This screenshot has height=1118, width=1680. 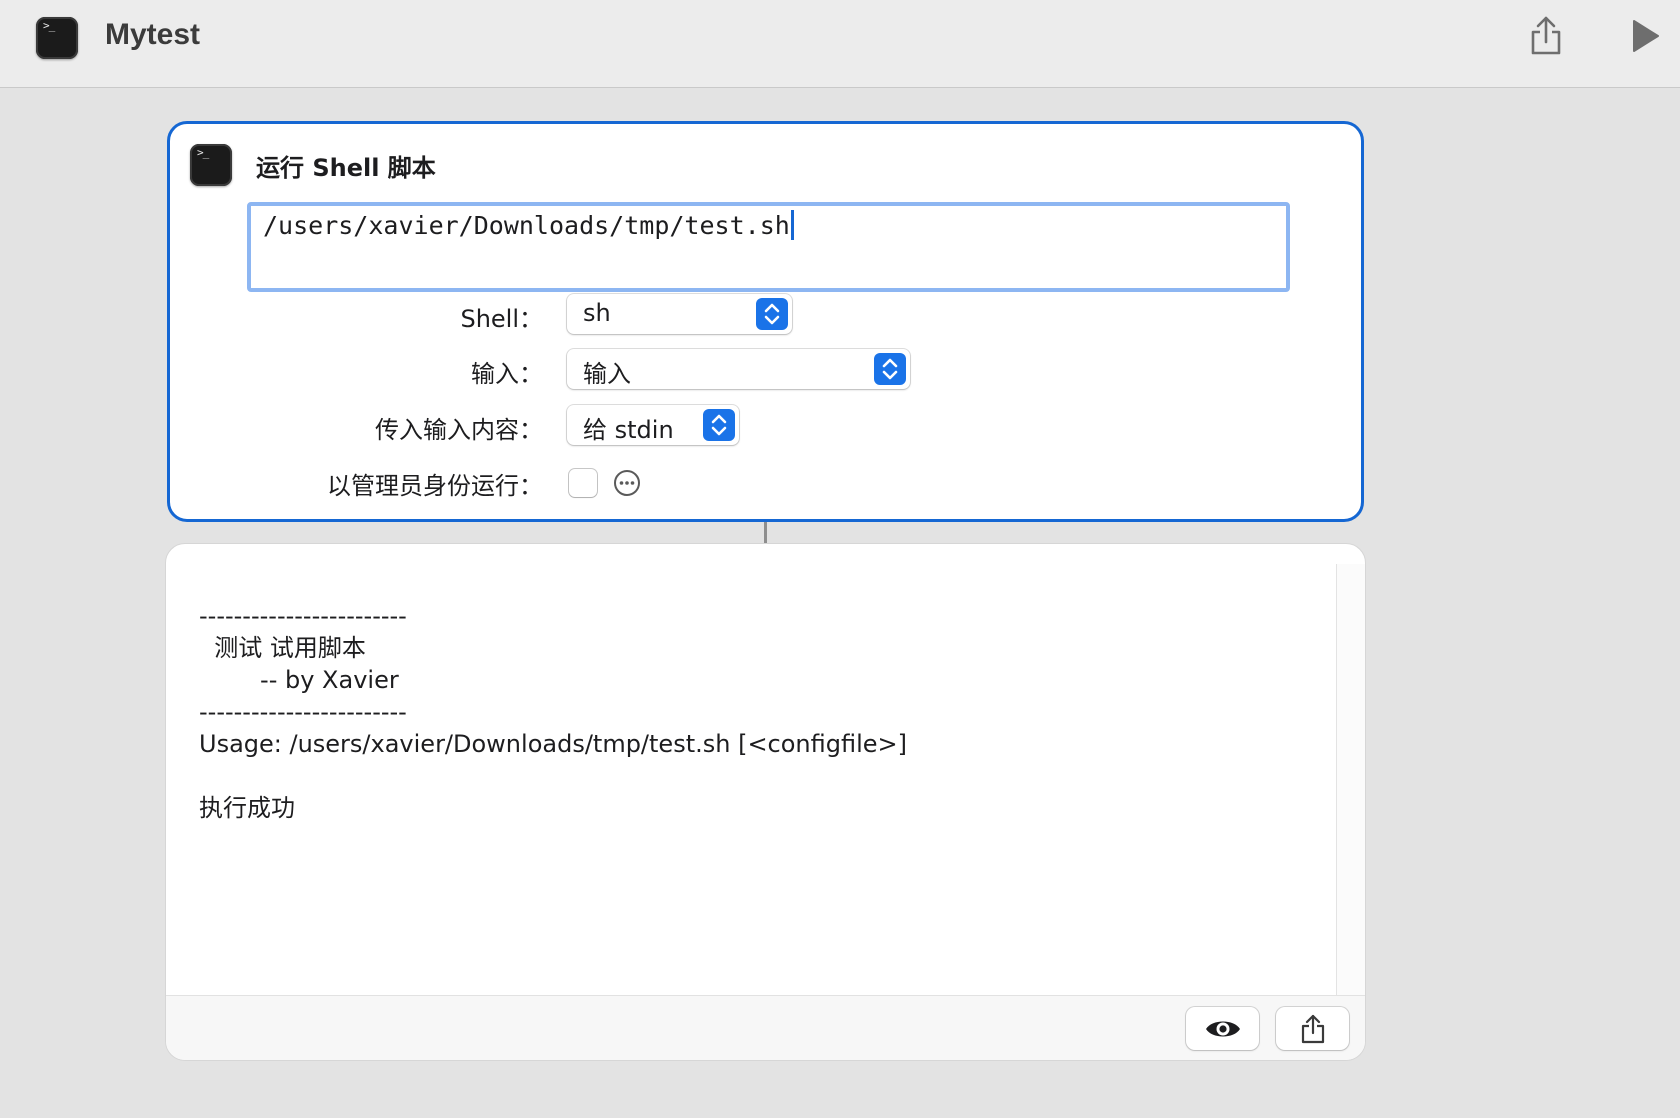 I want to click on text-caret, so click(x=792, y=225).